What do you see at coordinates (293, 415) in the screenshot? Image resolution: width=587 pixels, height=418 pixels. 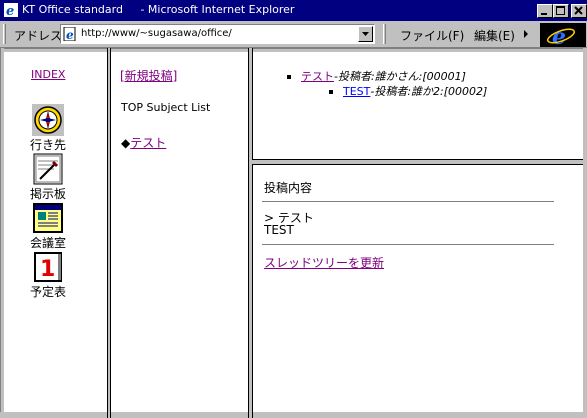 I see `frame-border-bottom` at bounding box center [293, 415].